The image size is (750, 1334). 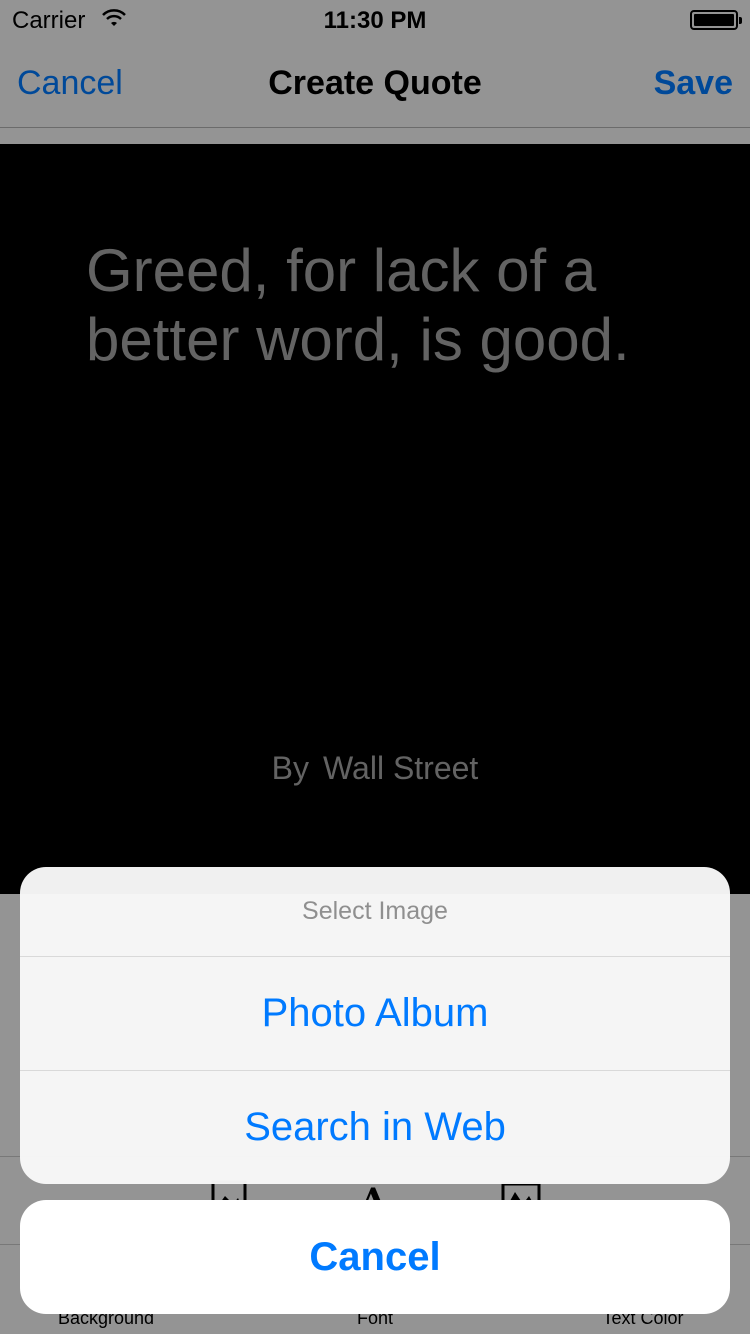 I want to click on action-sheet-title: Select Image, so click(x=375, y=912).